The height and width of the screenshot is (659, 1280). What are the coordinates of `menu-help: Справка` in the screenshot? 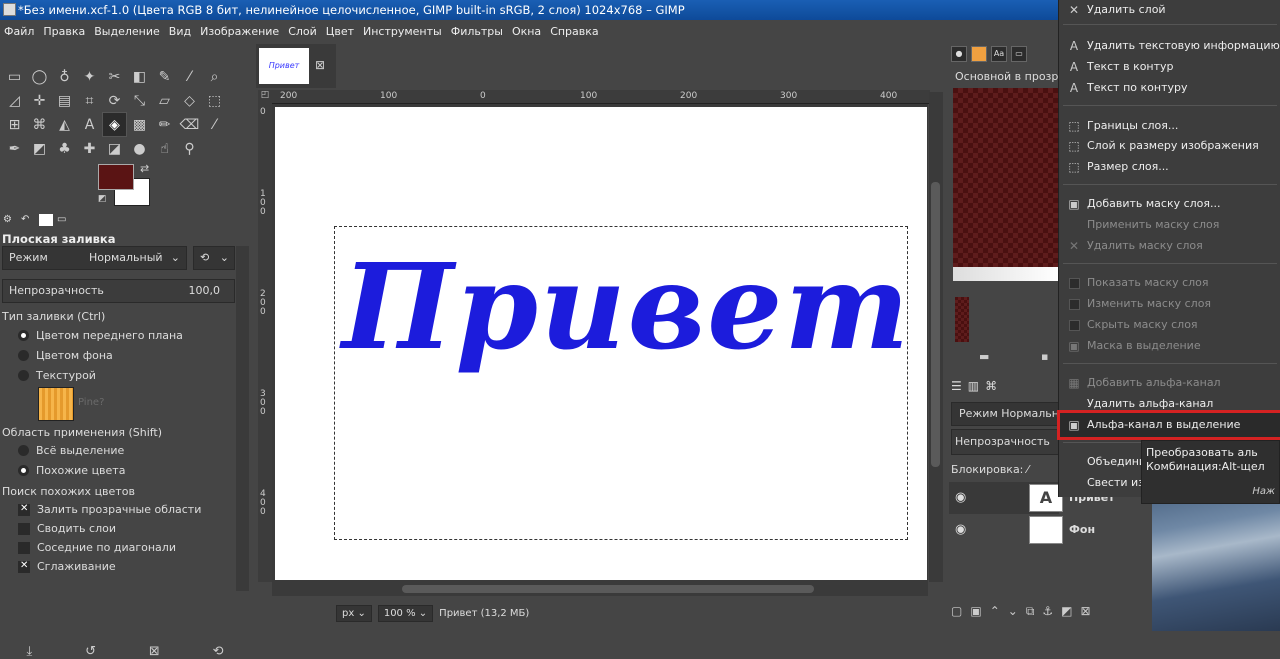 It's located at (574, 31).